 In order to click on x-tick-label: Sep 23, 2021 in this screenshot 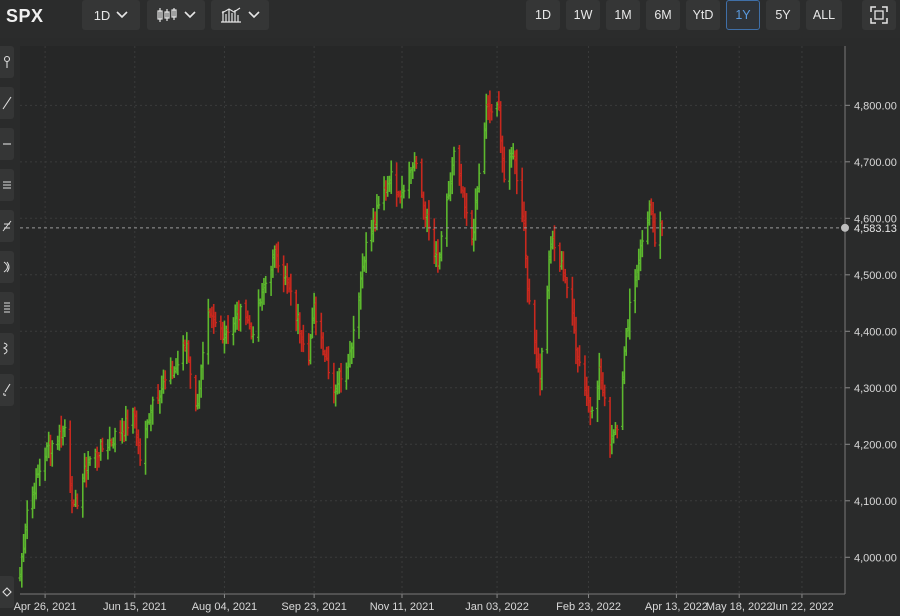, I will do `click(313, 607)`.